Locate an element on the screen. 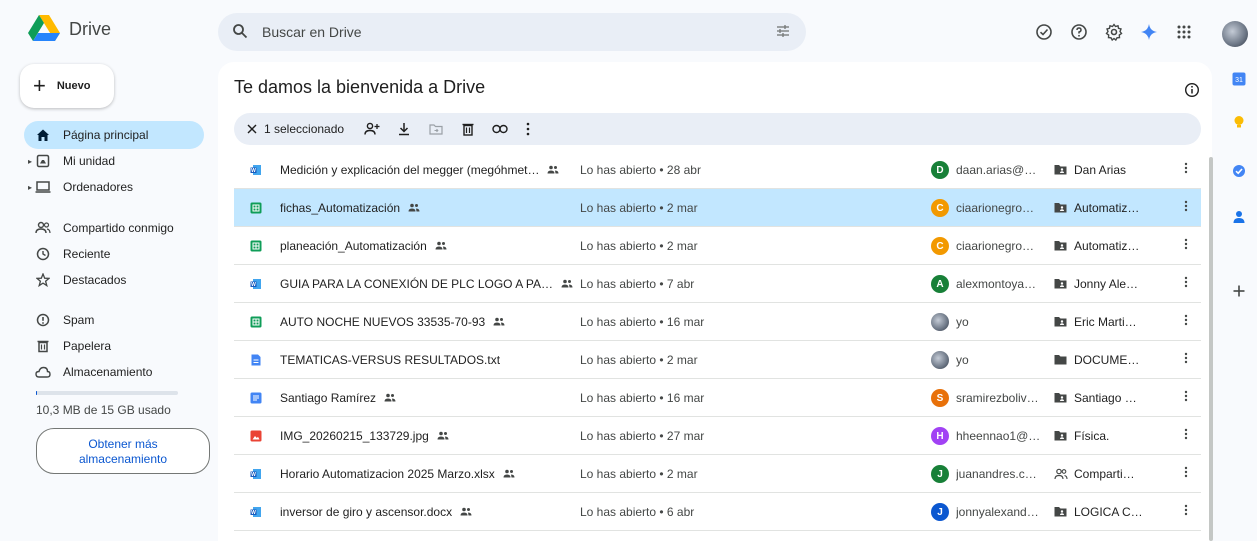  gemini-sparkle-icon is located at coordinates (1149, 32).